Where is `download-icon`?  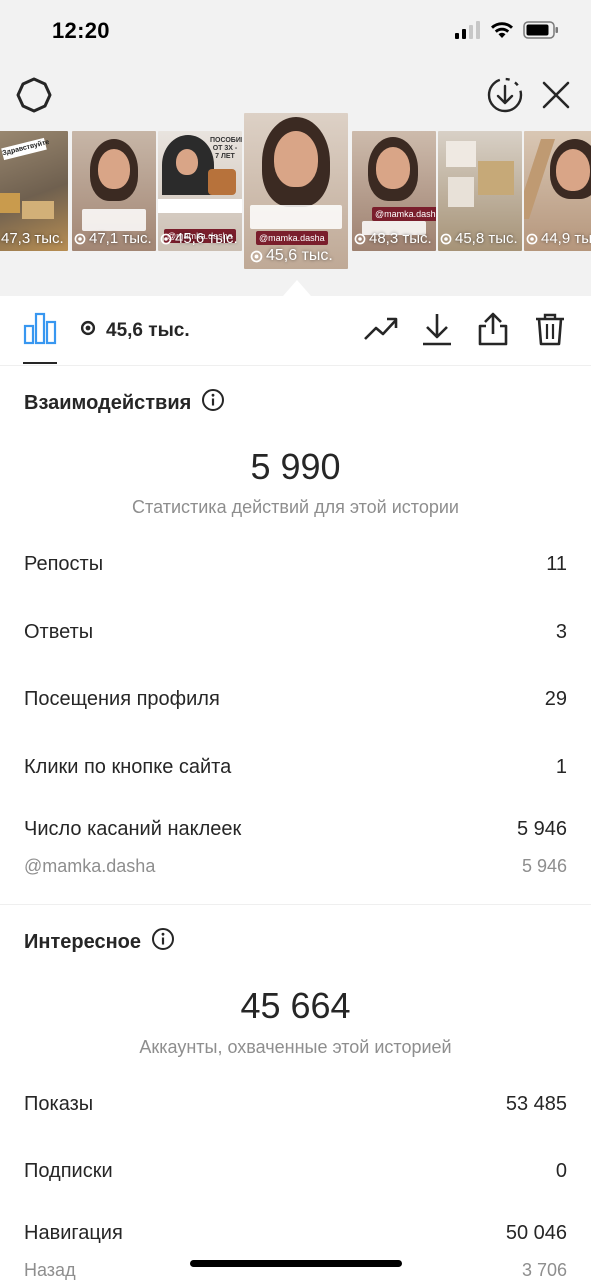
download-icon is located at coordinates (437, 331).